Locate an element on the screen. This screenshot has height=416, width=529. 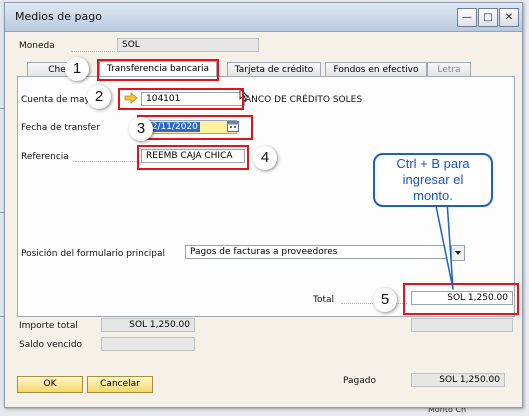
paid-label: Pagado is located at coordinates (359, 381).